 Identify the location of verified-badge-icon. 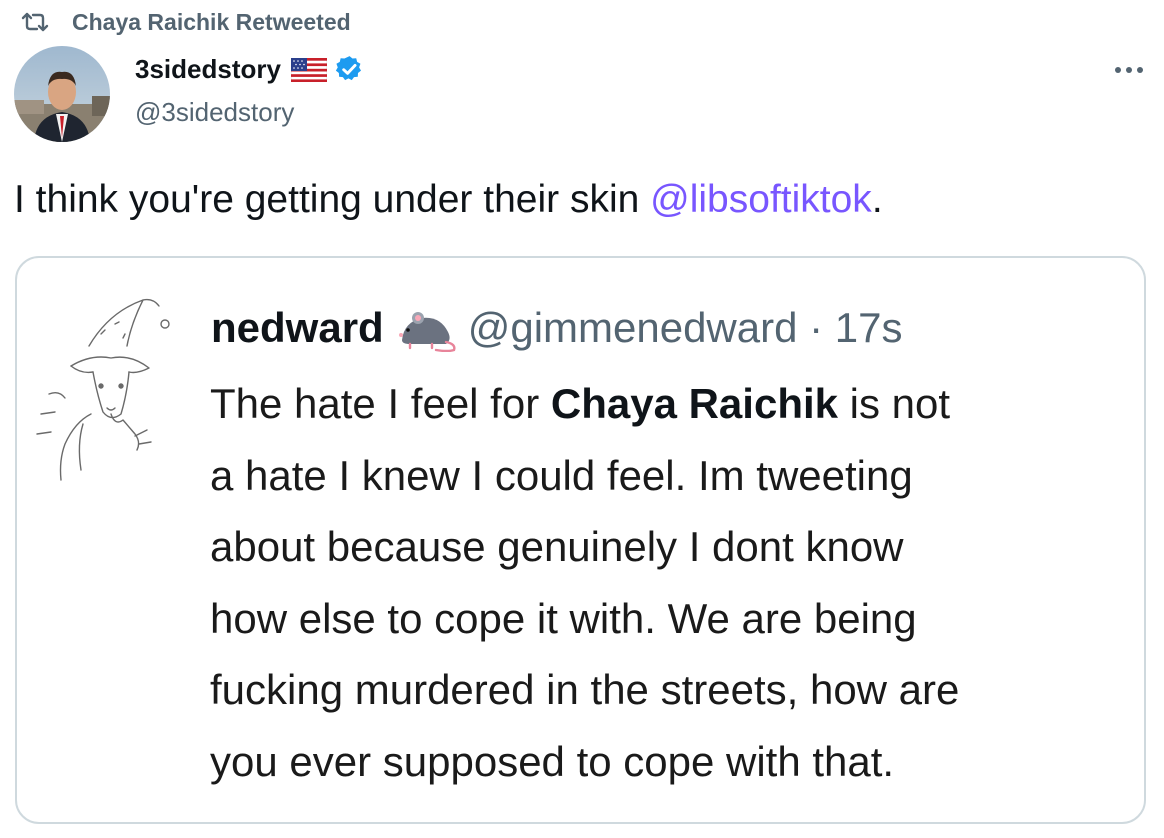
(348, 68).